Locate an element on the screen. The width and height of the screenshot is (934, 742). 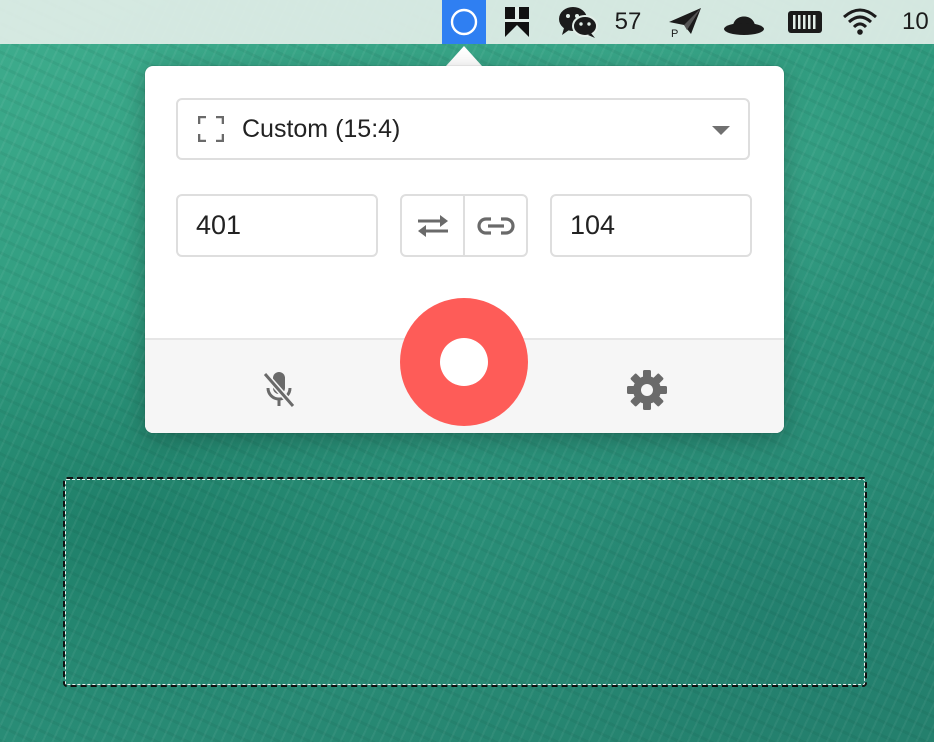
gear-icon is located at coordinates (647, 390).